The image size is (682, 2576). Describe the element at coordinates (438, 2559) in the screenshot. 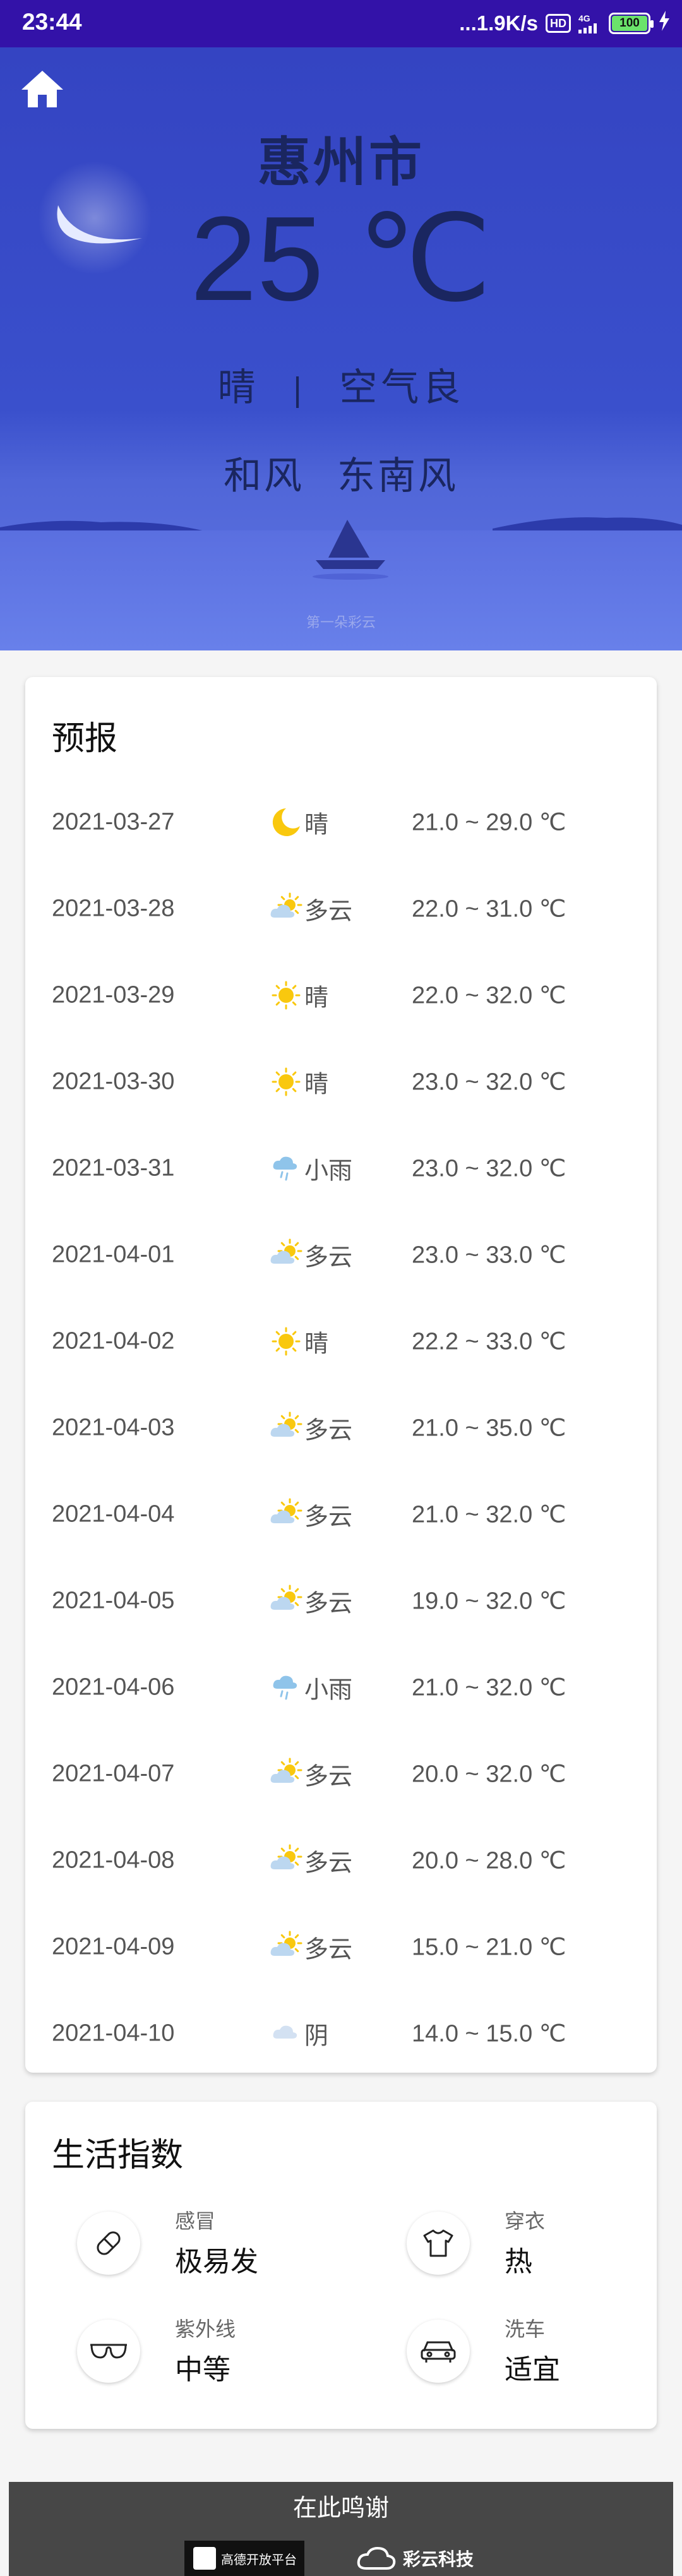

I see `caiyun-logo-text: 彩云科技` at that location.